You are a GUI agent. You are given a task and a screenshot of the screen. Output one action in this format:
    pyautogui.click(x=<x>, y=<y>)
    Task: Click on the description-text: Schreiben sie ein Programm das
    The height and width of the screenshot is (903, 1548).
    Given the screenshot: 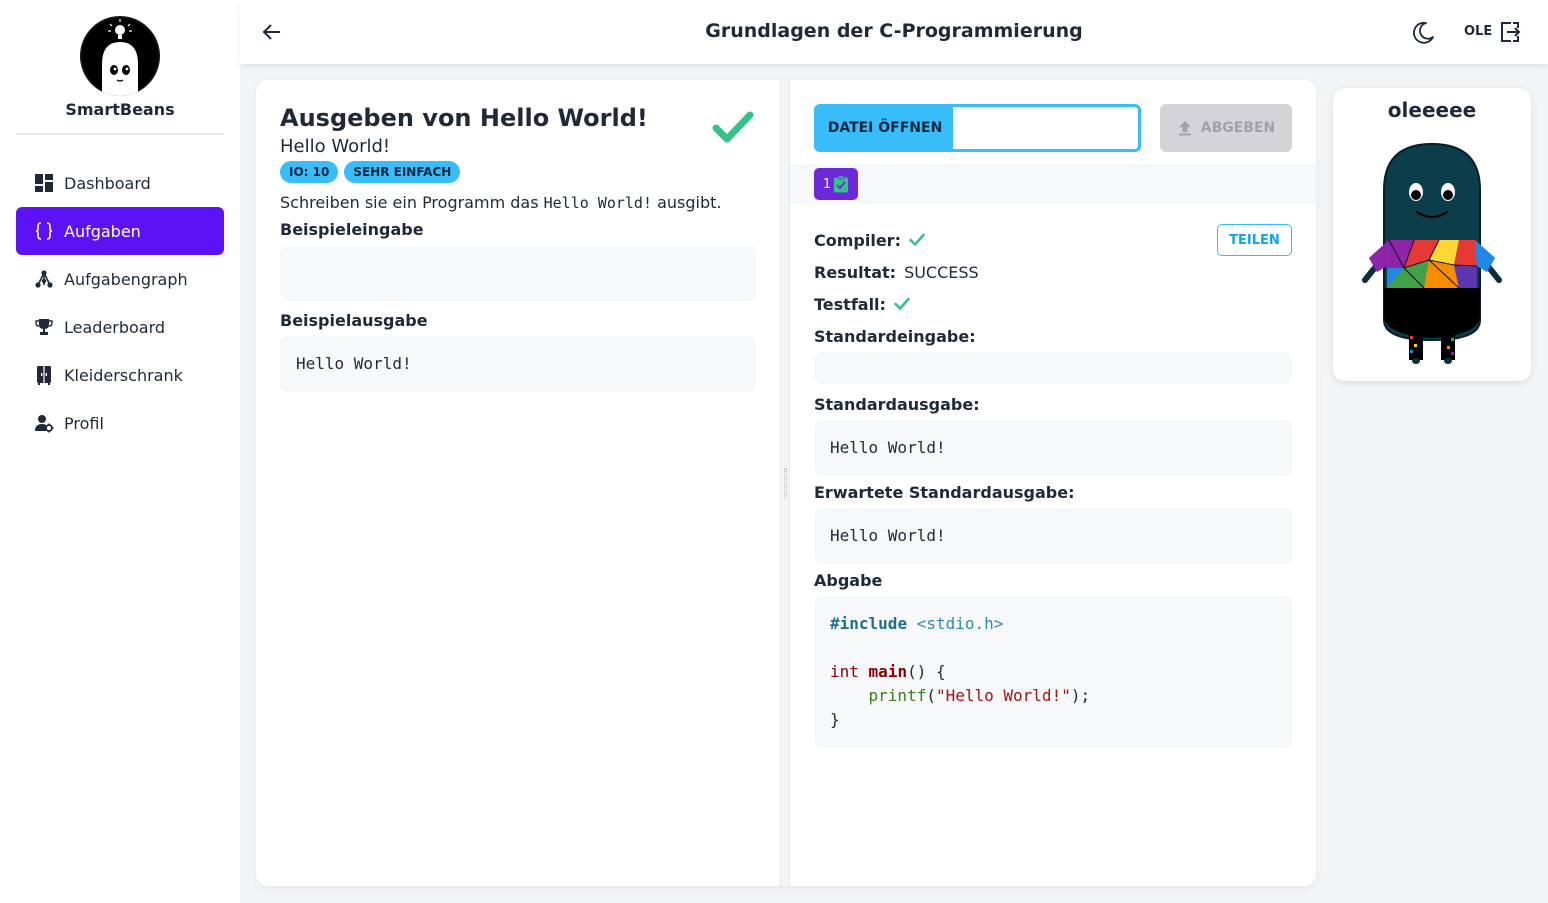 What is the action you would take?
    pyautogui.click(x=412, y=202)
    